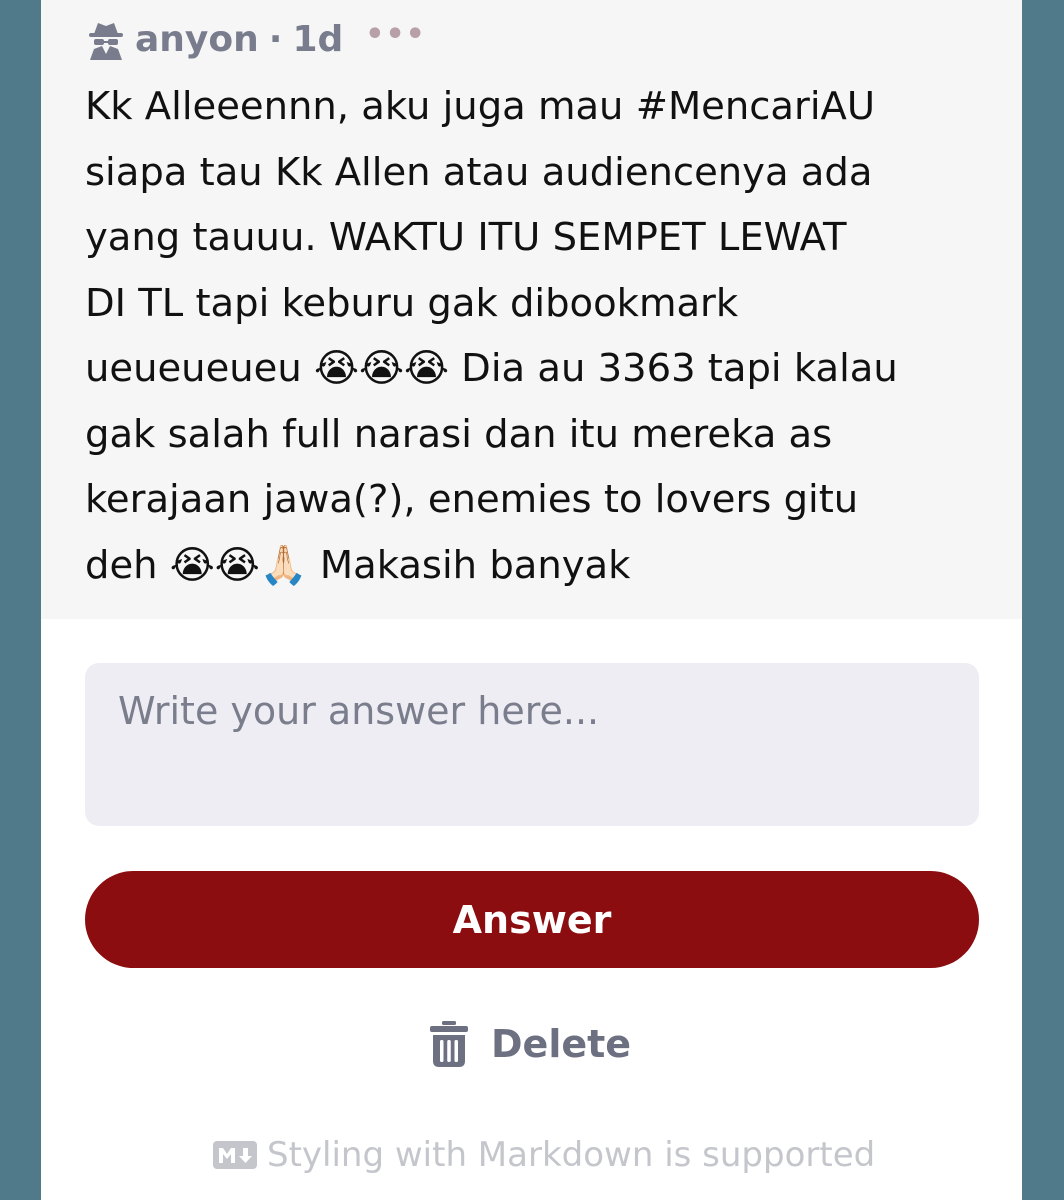 The image size is (1064, 1200). Describe the element at coordinates (395, 35) in the screenshot. I see `more-options-icon: •••` at that location.